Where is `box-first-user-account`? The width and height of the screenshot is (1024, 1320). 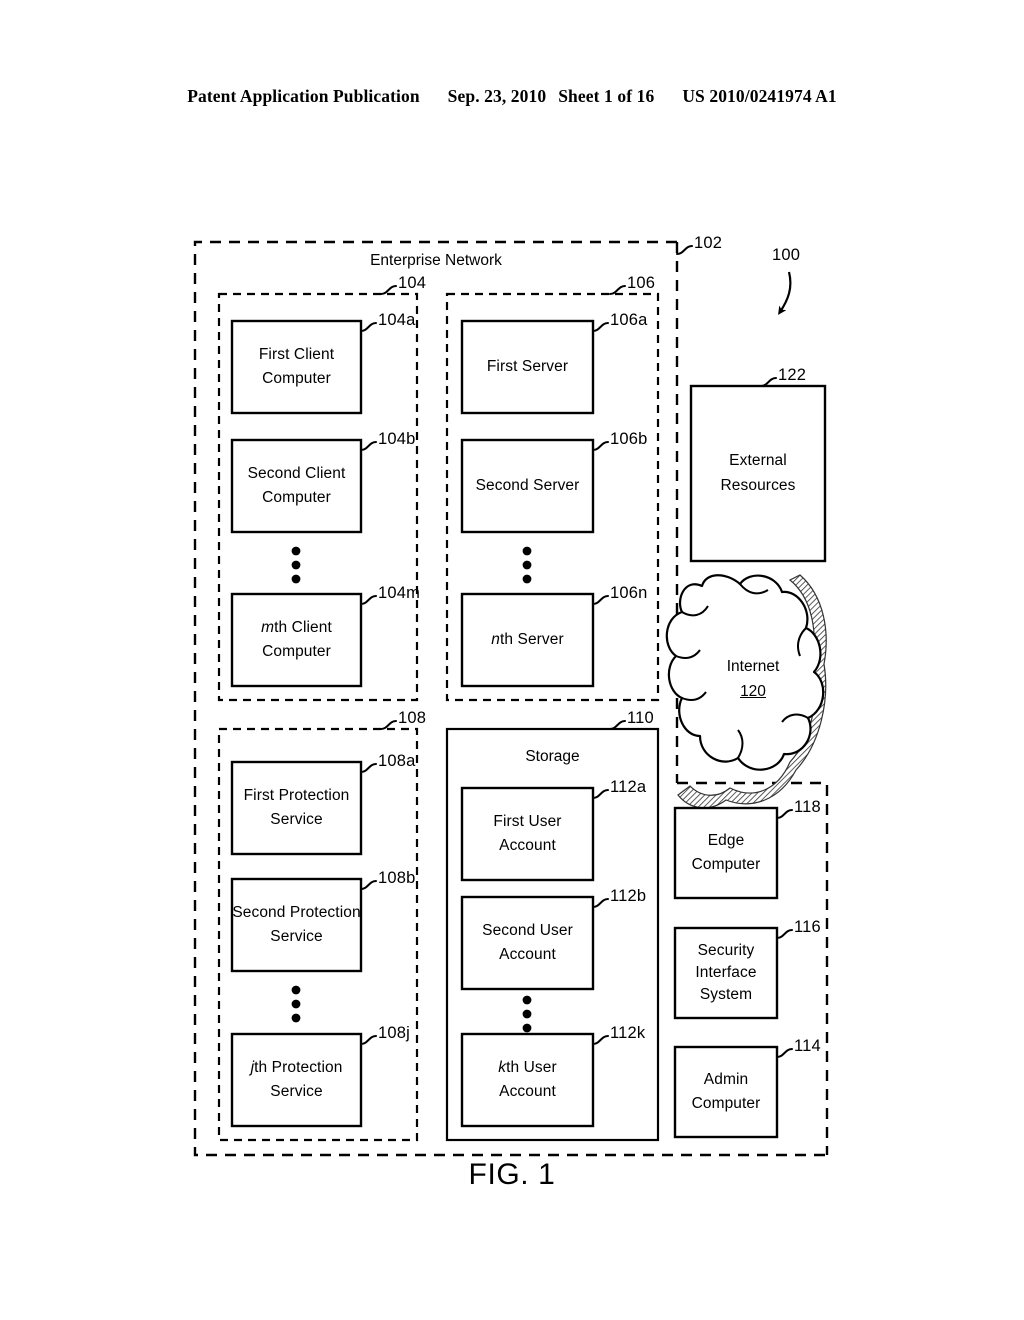 box-first-user-account is located at coordinates (527, 834).